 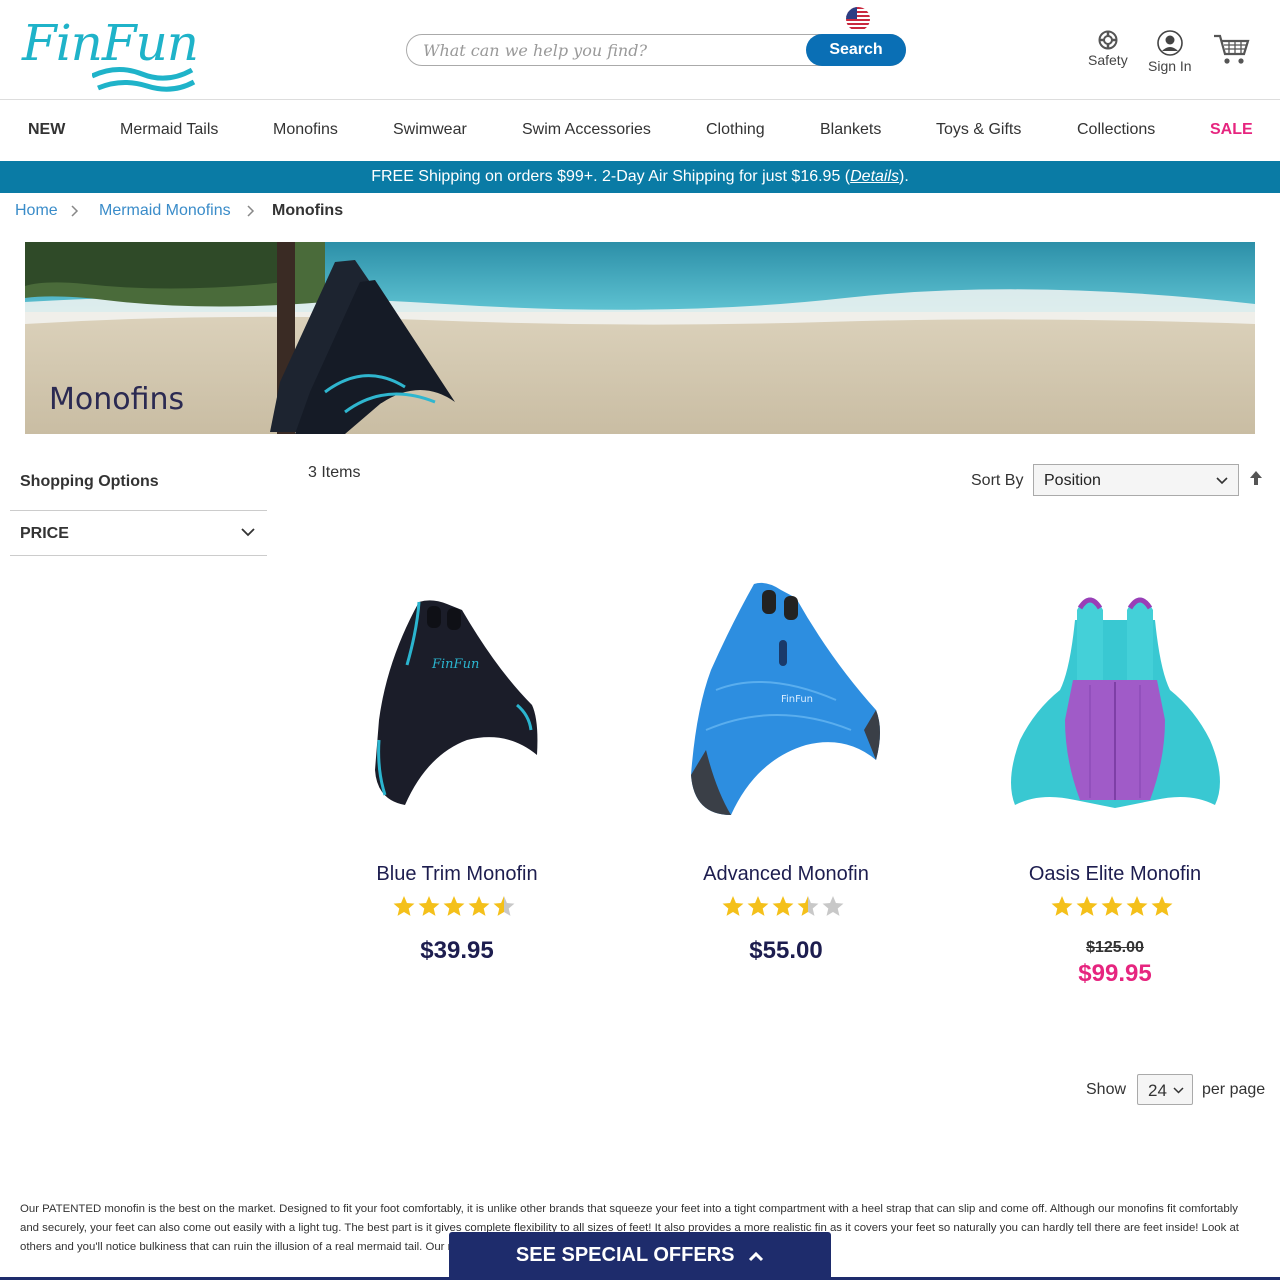 What do you see at coordinates (1234, 1089) in the screenshot?
I see `per-page-label: per page` at bounding box center [1234, 1089].